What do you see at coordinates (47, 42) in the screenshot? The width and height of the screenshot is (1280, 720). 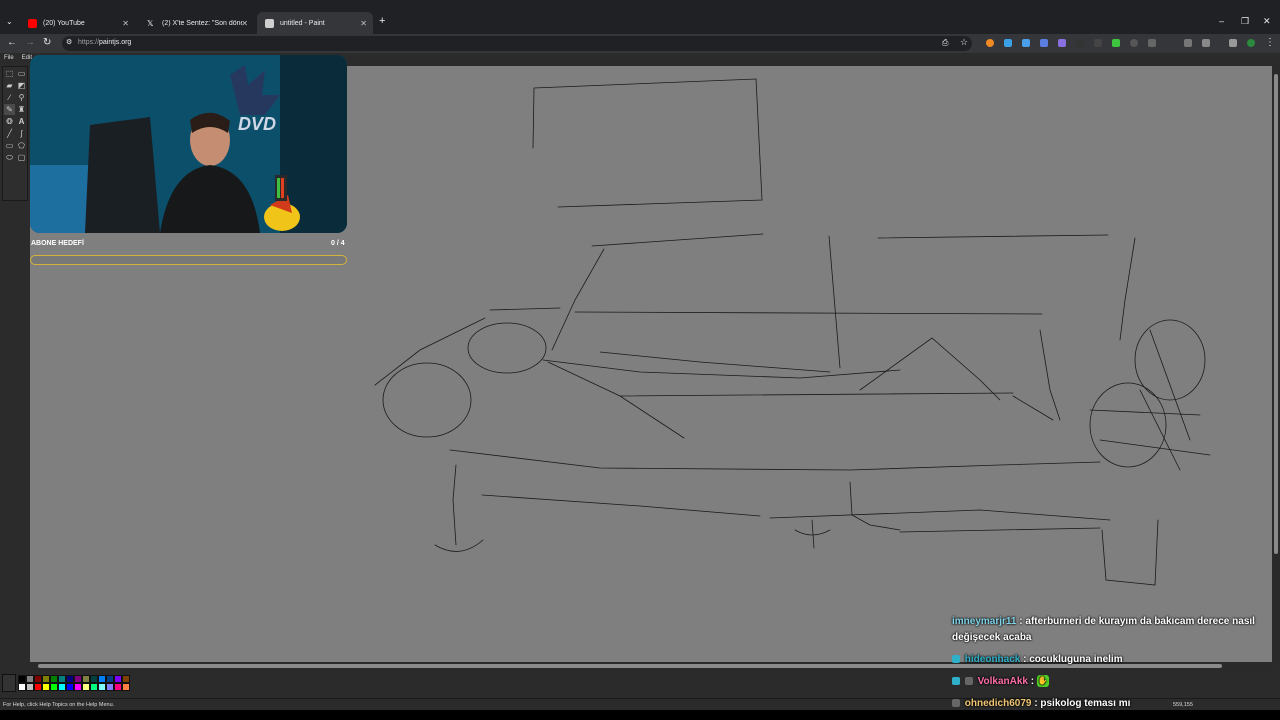 I see `reload-icon: ↻` at bounding box center [47, 42].